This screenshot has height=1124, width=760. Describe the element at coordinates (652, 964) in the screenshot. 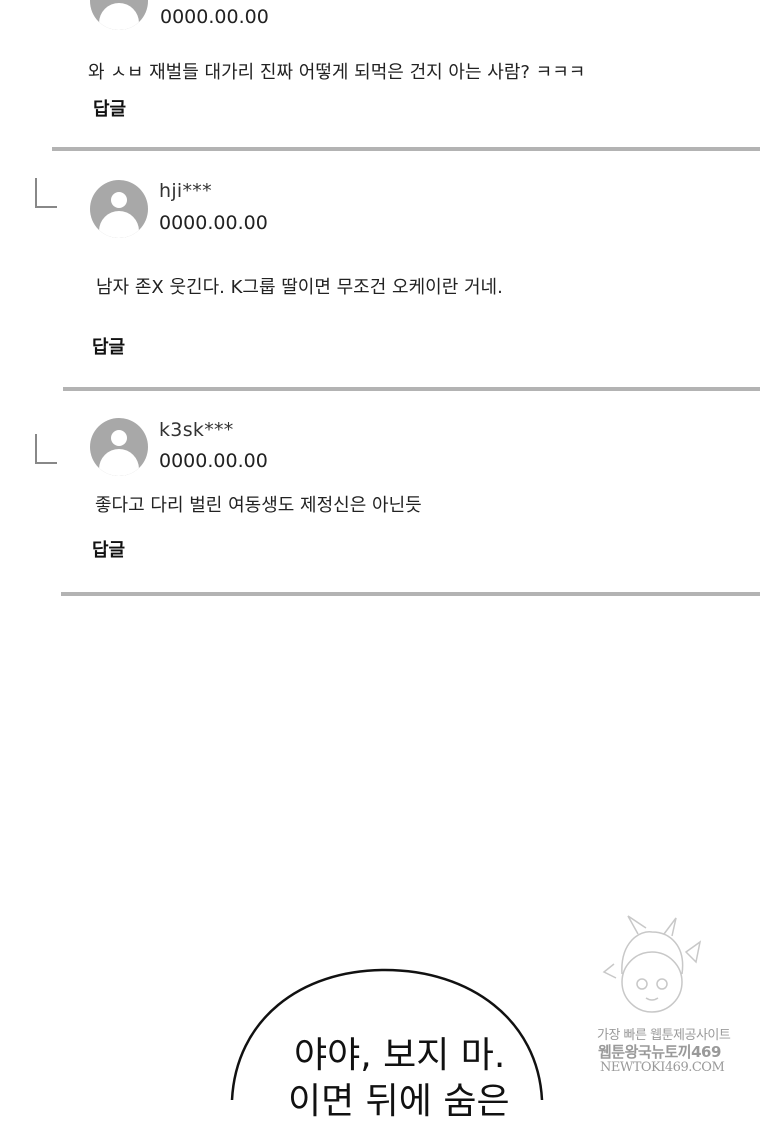

I see `mascot-watermark-icon` at that location.